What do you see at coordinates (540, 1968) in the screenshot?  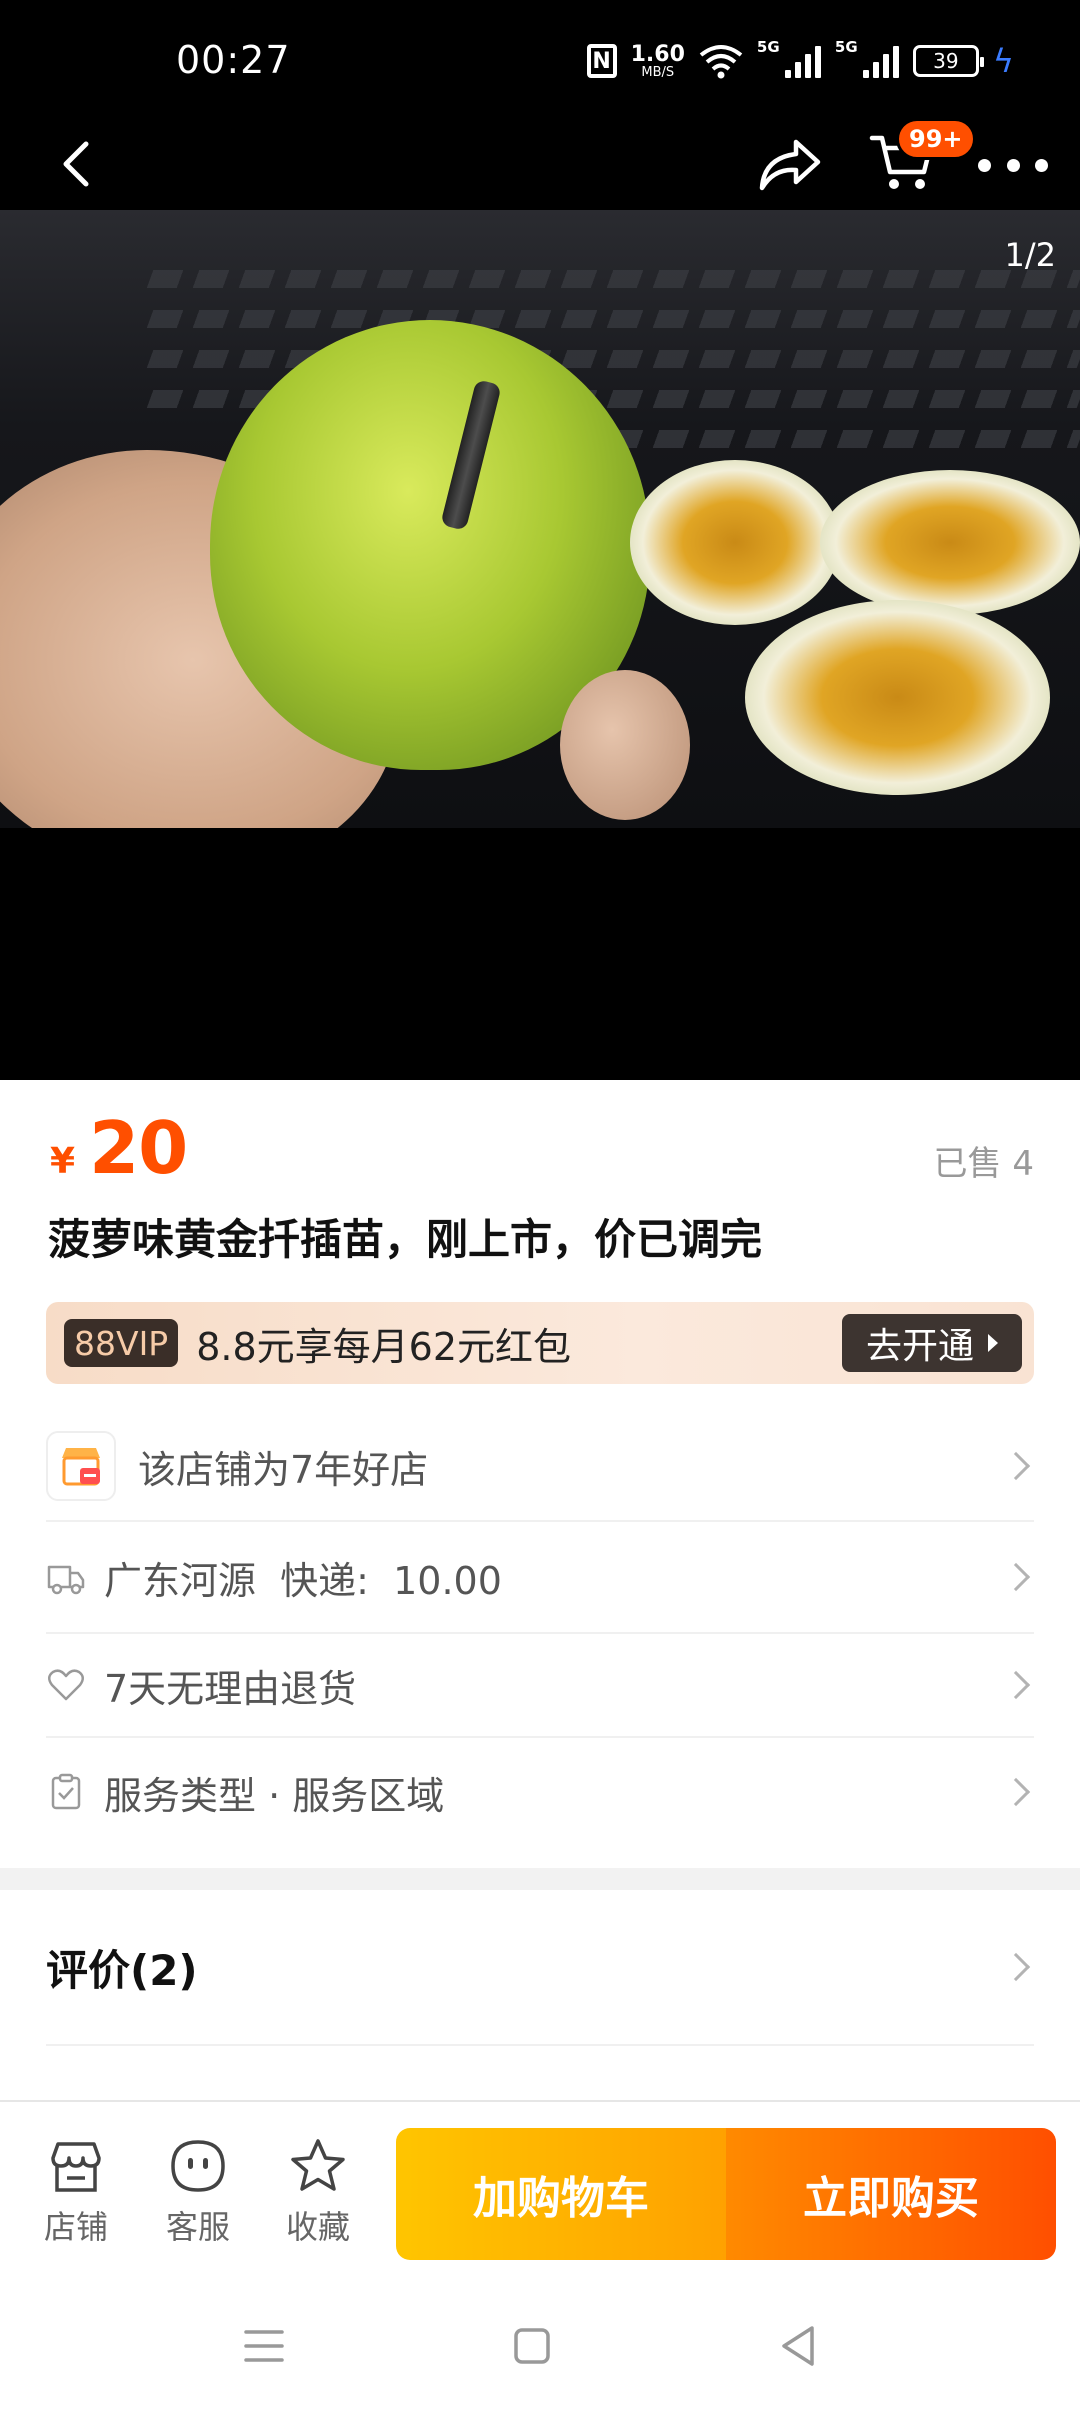 I see `reviews-row: 评价(2)` at bounding box center [540, 1968].